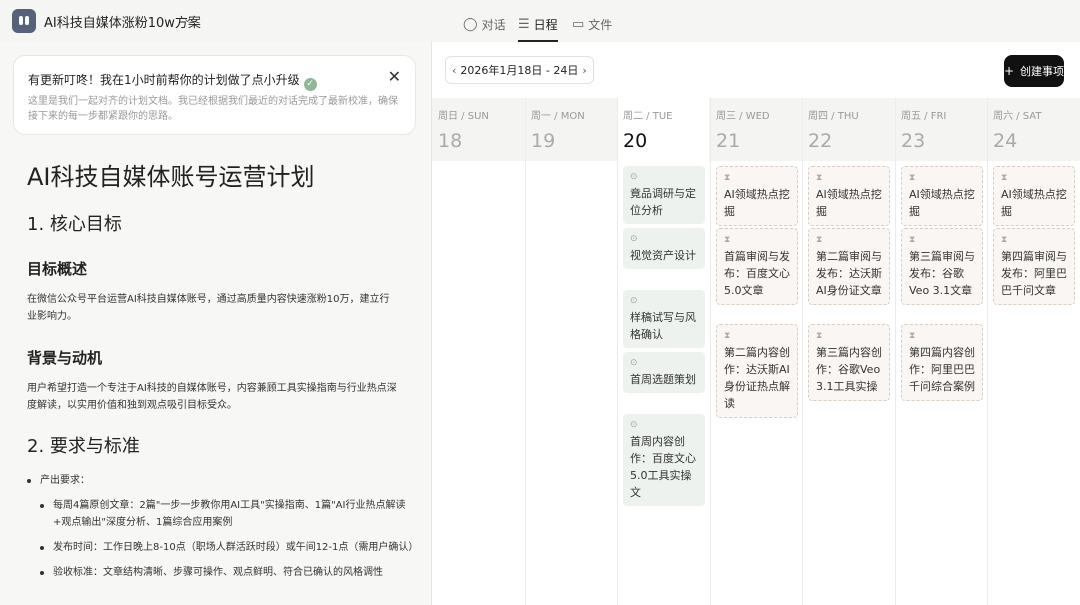  I want to click on day-column-header: 周三 / WED 21, so click(756, 129).